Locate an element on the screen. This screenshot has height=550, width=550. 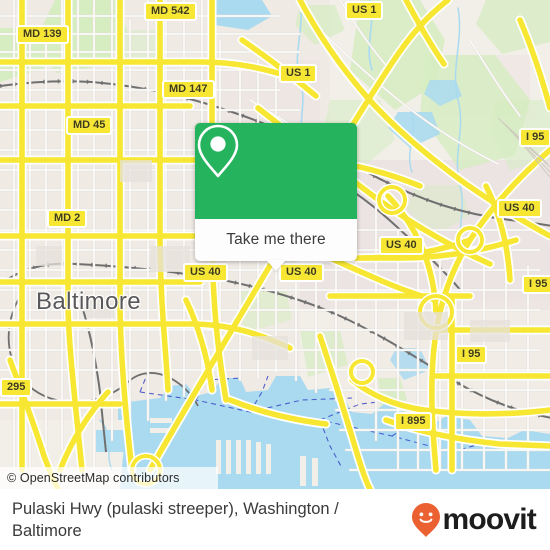
road-shield: I 895 is located at coordinates (413, 421).